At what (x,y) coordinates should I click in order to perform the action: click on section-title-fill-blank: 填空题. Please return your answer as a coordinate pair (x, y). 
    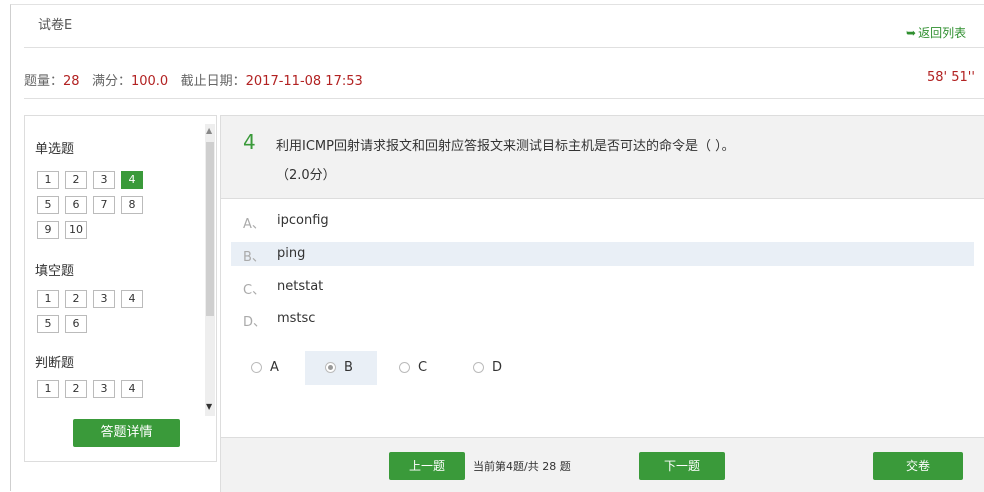
    Looking at the image, I should click on (55, 271).